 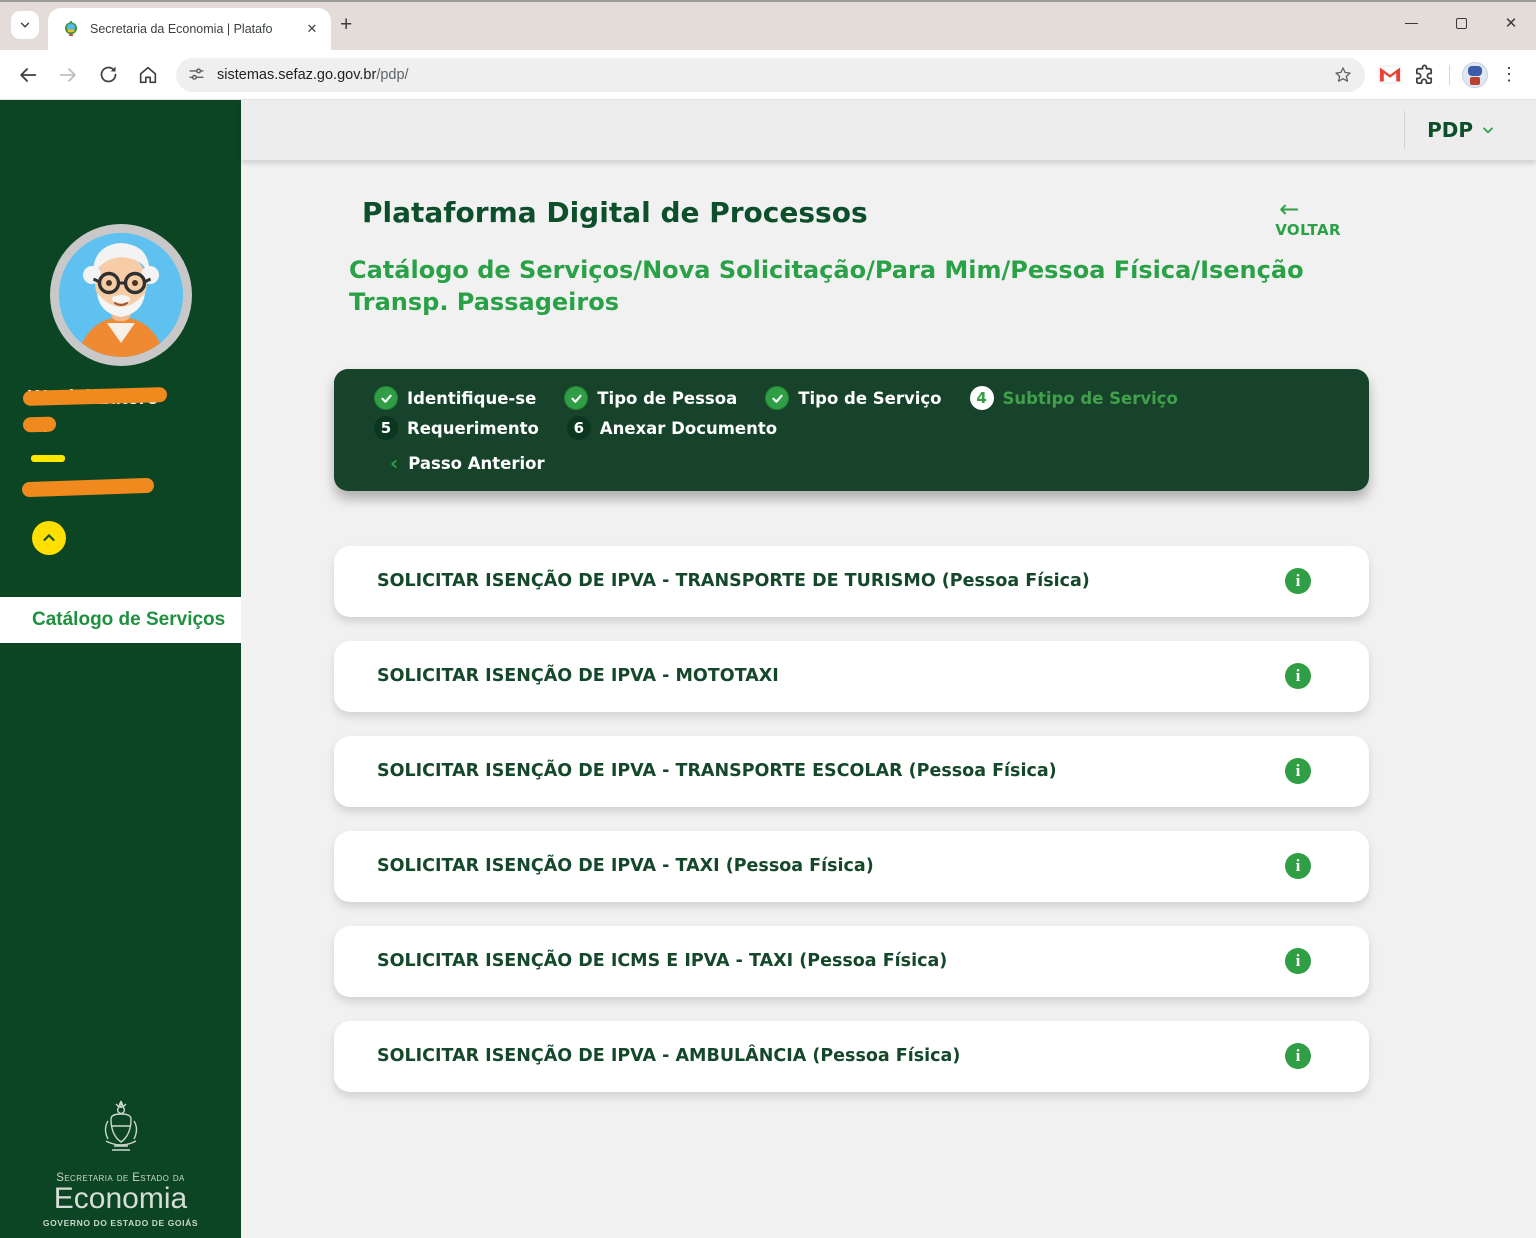 I want to click on chevron-down-icon, so click(x=1488, y=130).